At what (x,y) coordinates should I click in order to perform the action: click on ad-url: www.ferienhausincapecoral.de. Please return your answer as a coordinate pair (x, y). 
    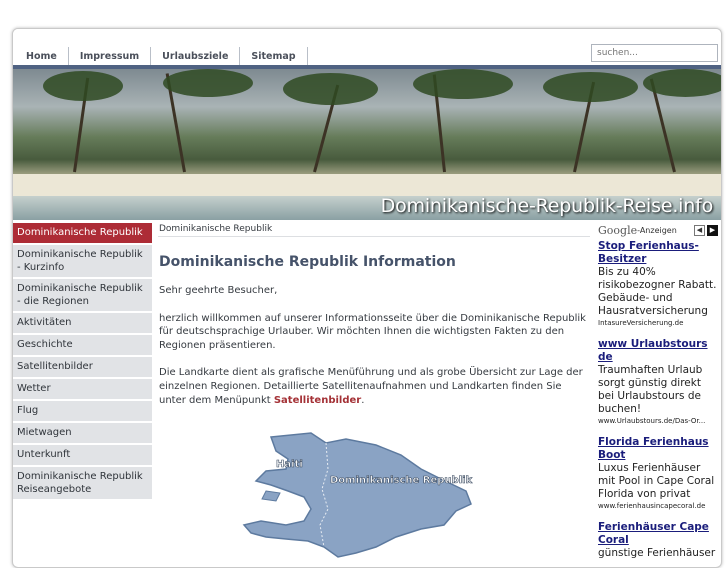
    Looking at the image, I should click on (658, 506).